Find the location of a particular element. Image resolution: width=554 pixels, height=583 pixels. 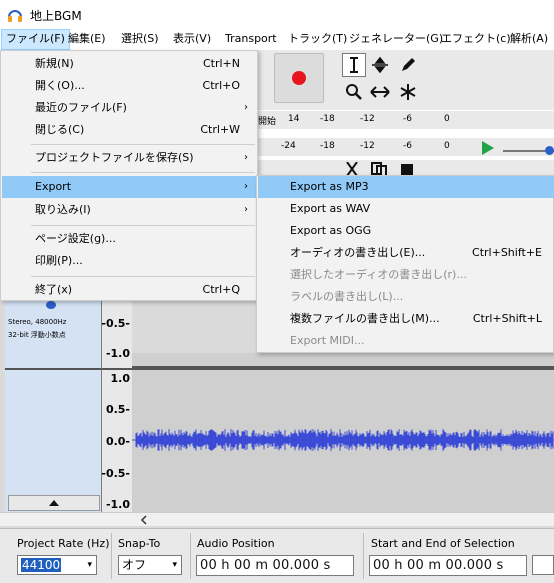

menu-select: 選択(S) is located at coordinates (140, 39).